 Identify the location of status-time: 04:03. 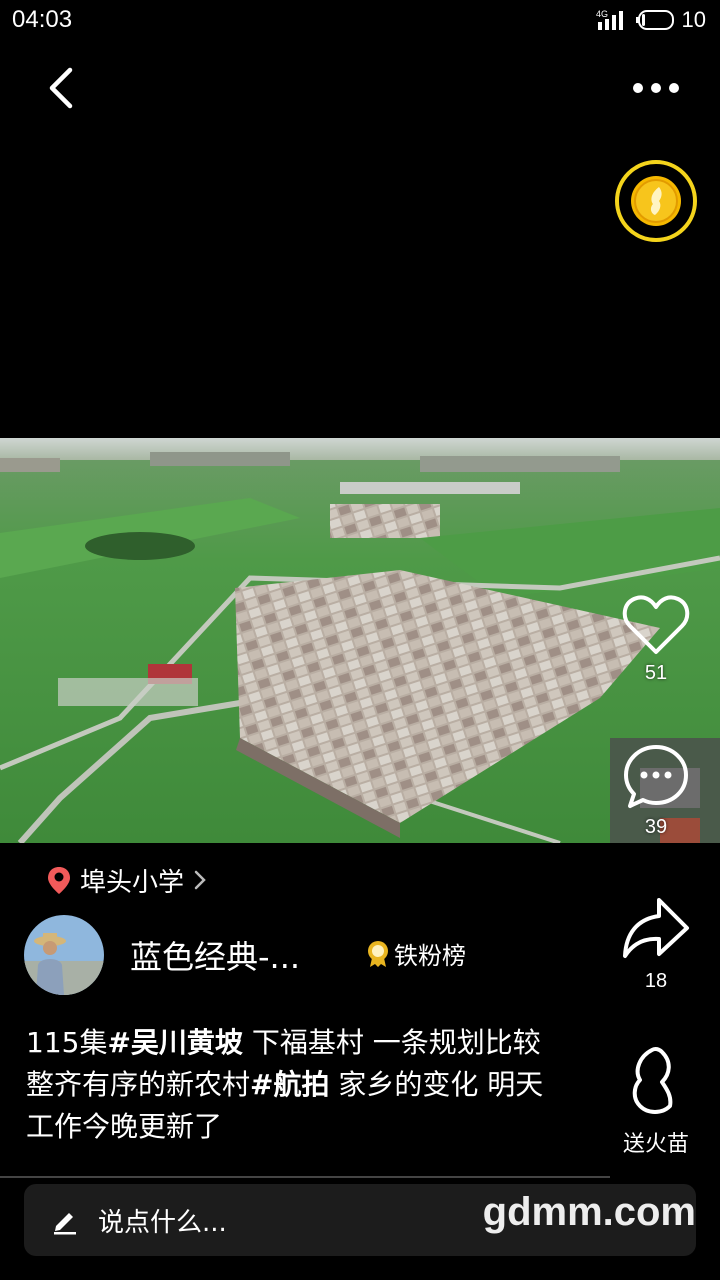
(42, 19).